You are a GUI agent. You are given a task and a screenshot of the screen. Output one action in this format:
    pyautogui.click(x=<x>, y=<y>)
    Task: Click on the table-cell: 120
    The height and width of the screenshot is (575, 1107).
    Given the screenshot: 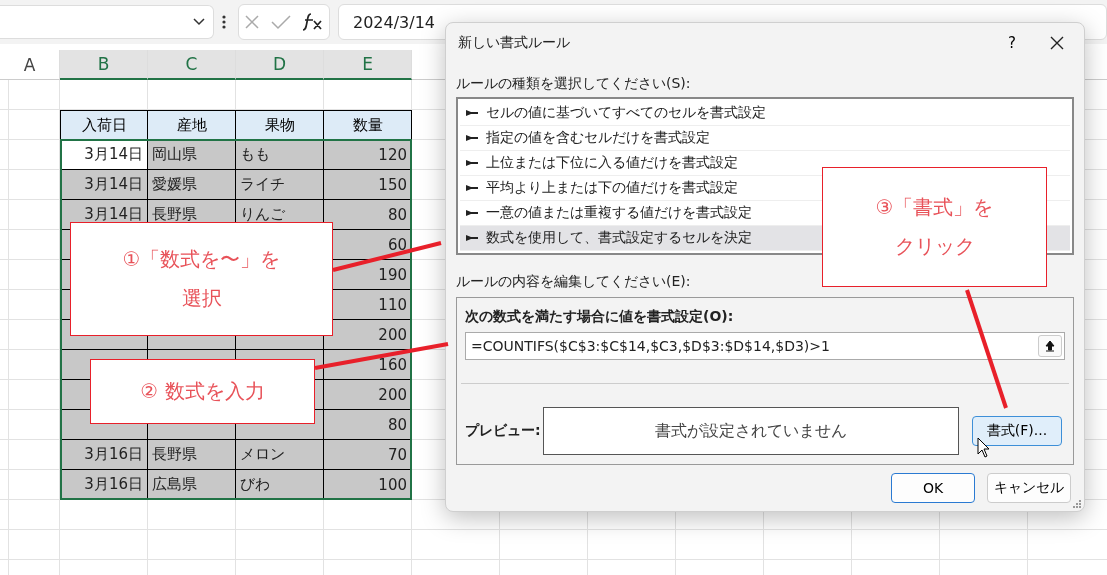 What is the action you would take?
    pyautogui.click(x=368, y=155)
    